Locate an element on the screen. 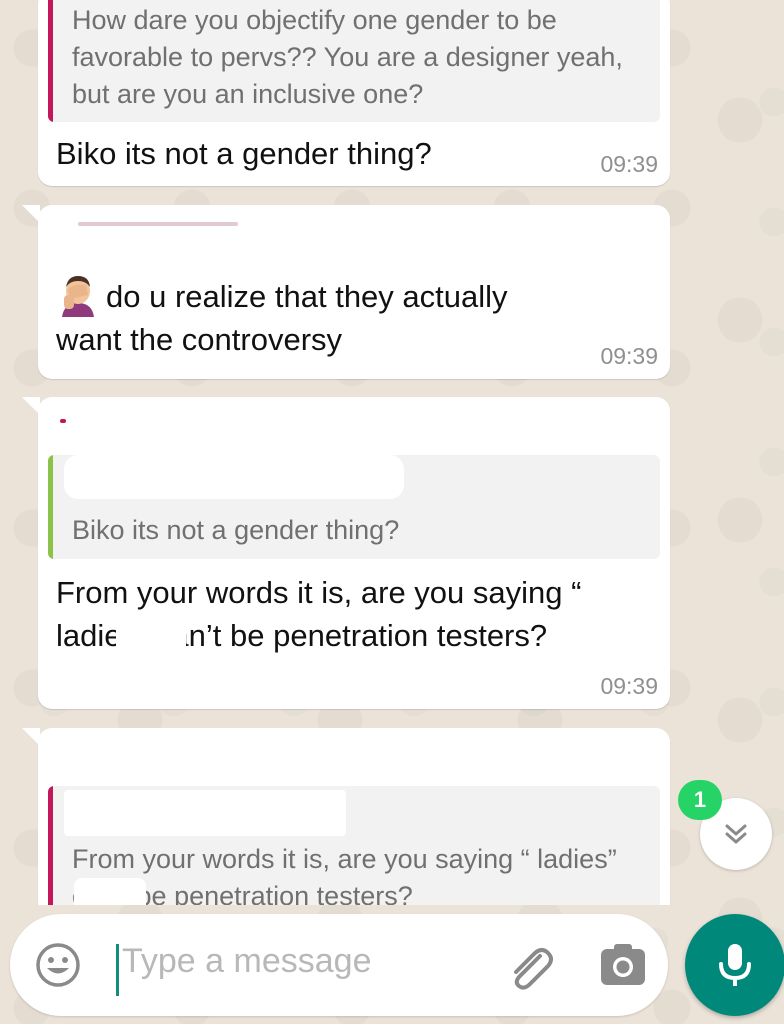 The height and width of the screenshot is (1024, 784). emoji-icon is located at coordinates (58, 965).